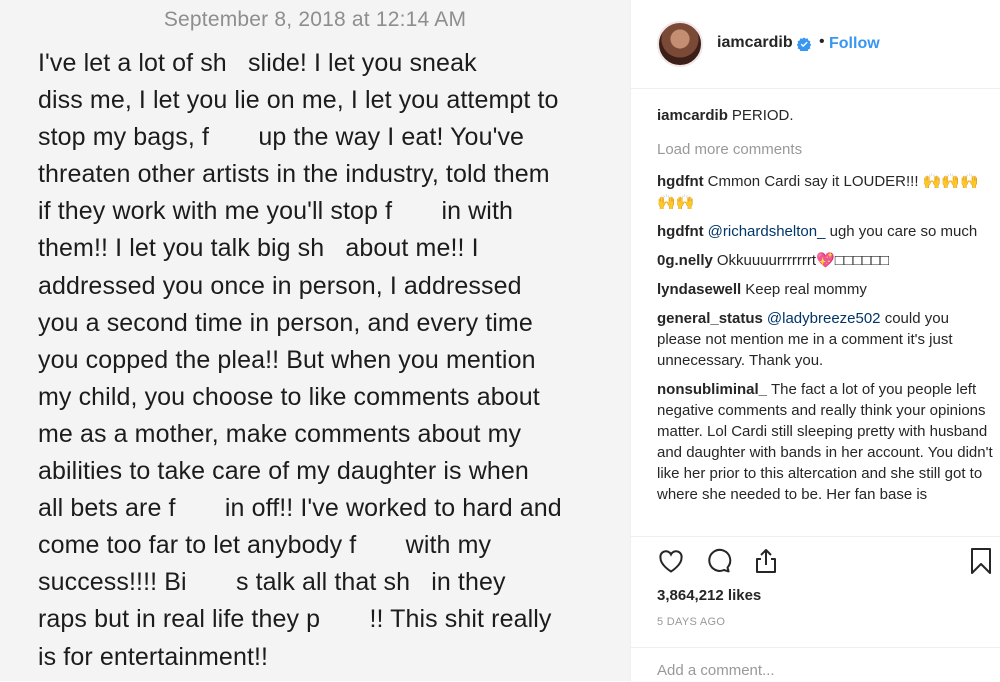 This screenshot has height=682, width=1000. What do you see at coordinates (825, 149) in the screenshot?
I see `load-more-comments-button: Load more comments` at bounding box center [825, 149].